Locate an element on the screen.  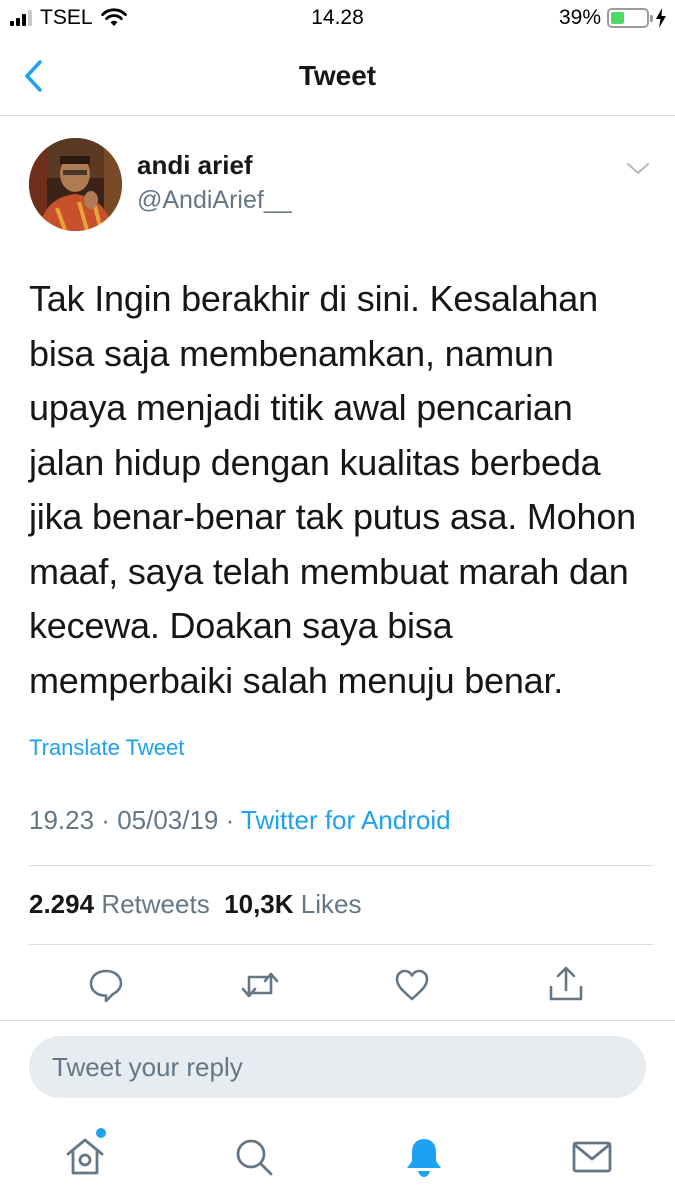
chevron-down-icon is located at coordinates (638, 169).